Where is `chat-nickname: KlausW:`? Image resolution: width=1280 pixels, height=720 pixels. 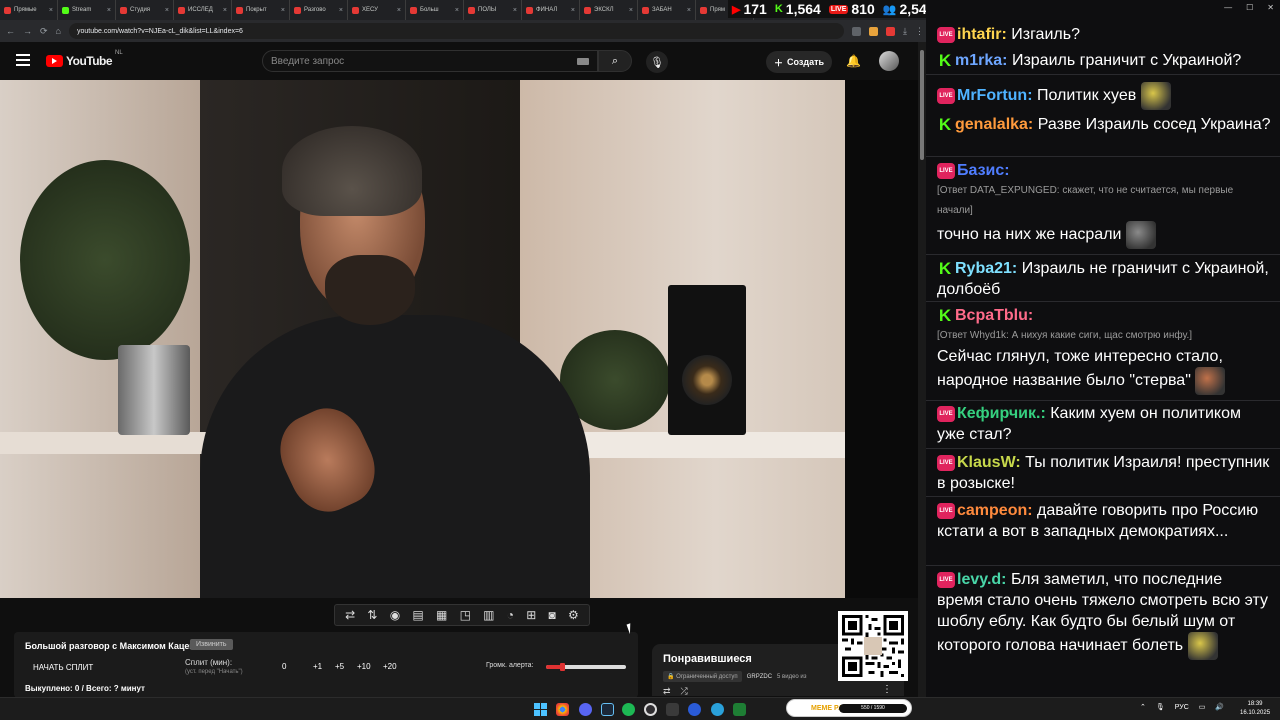
chat-nickname: KlausW: is located at coordinates (989, 462).